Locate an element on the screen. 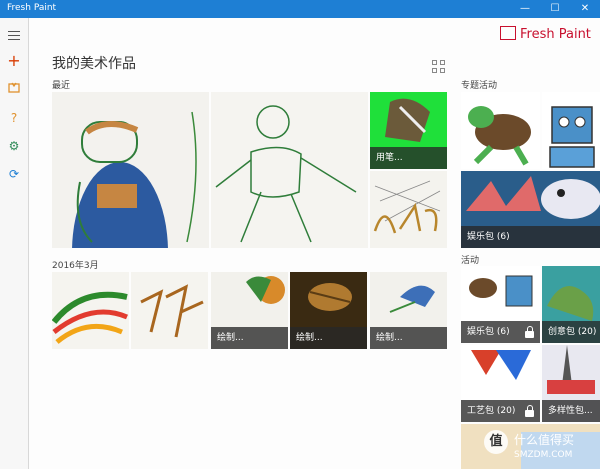  watermark-domain: SMZDM.COM is located at coordinates (543, 455).